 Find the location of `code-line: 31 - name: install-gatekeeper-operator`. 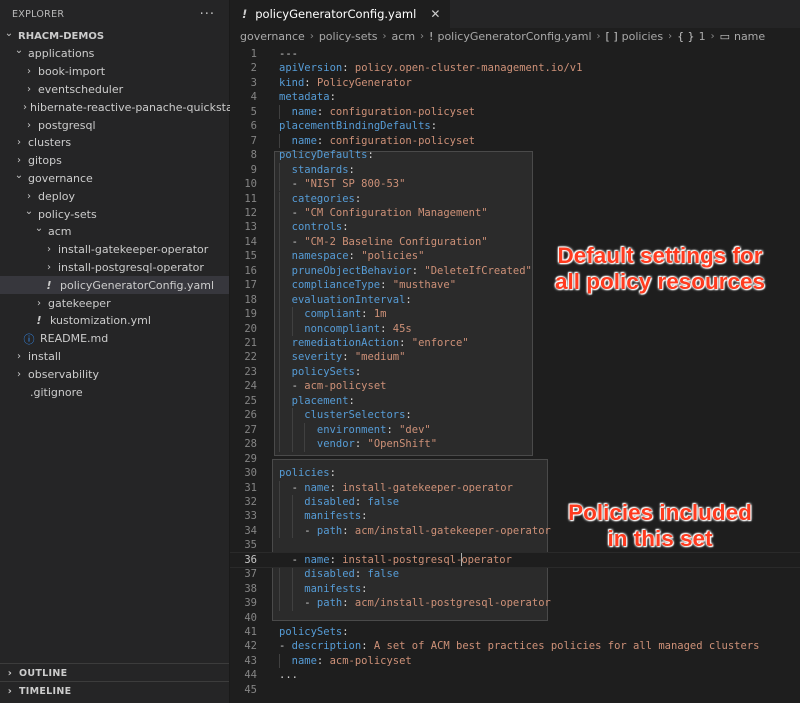

code-line: 31 - name: install-gatekeeper-operator is located at coordinates (515, 488).